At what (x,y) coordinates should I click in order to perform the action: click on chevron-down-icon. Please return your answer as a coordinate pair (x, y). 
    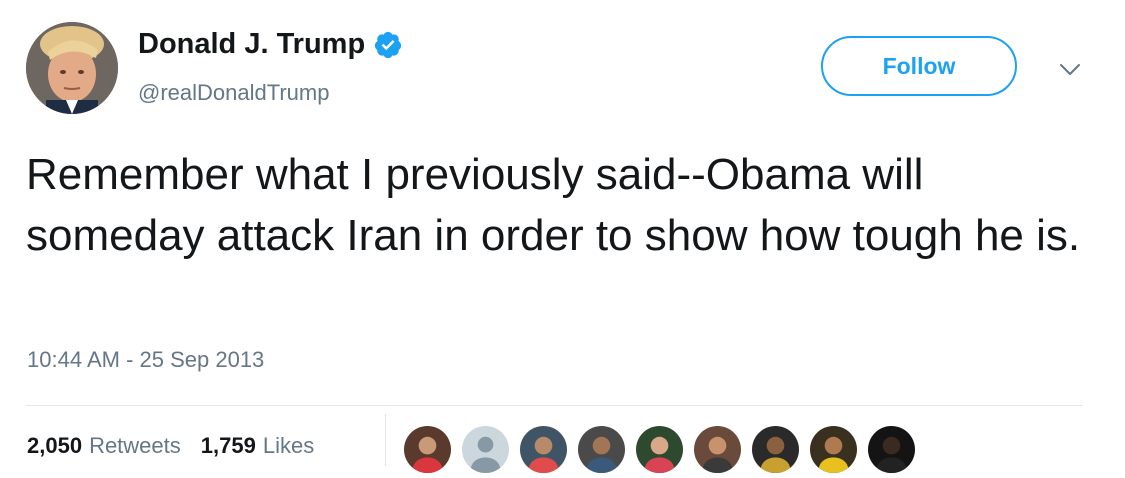
    Looking at the image, I should click on (1070, 69).